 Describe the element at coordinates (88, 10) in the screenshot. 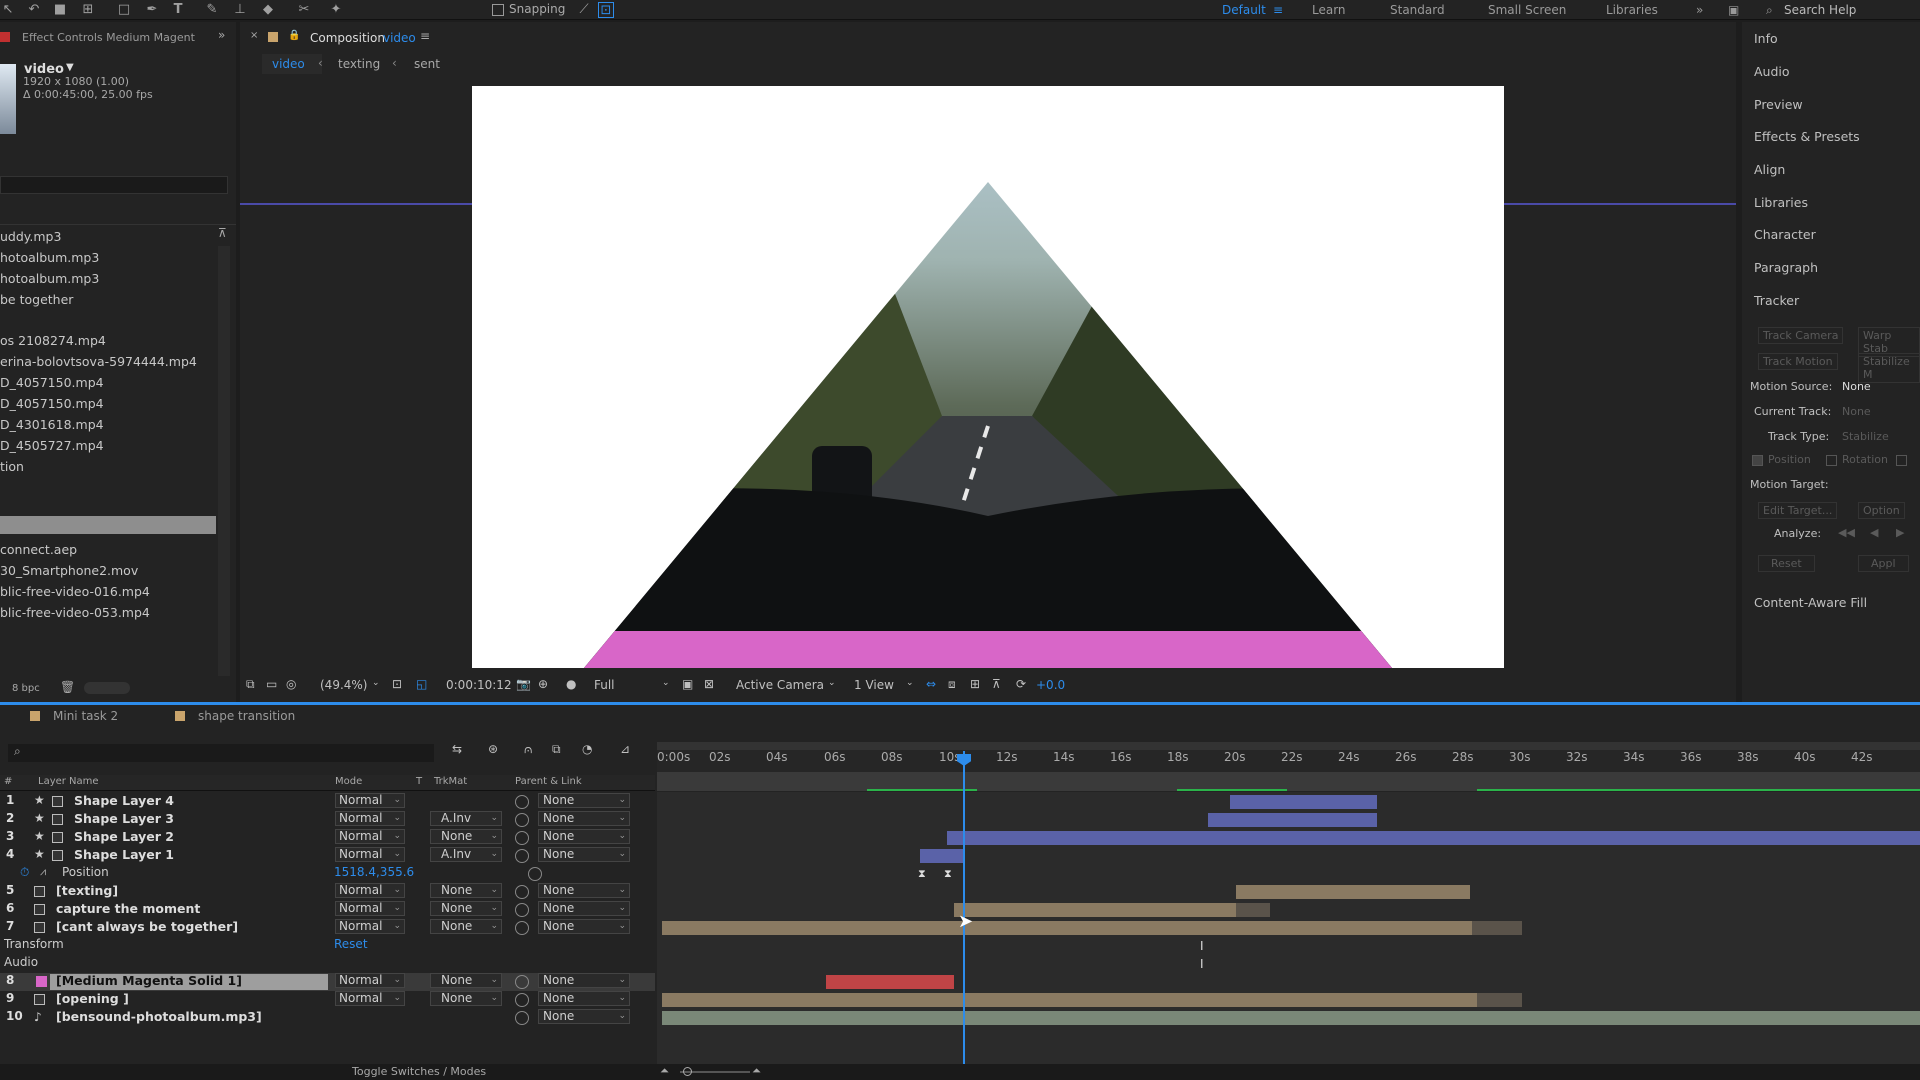

I see `pan-behind-tool-icon: ⊞` at that location.